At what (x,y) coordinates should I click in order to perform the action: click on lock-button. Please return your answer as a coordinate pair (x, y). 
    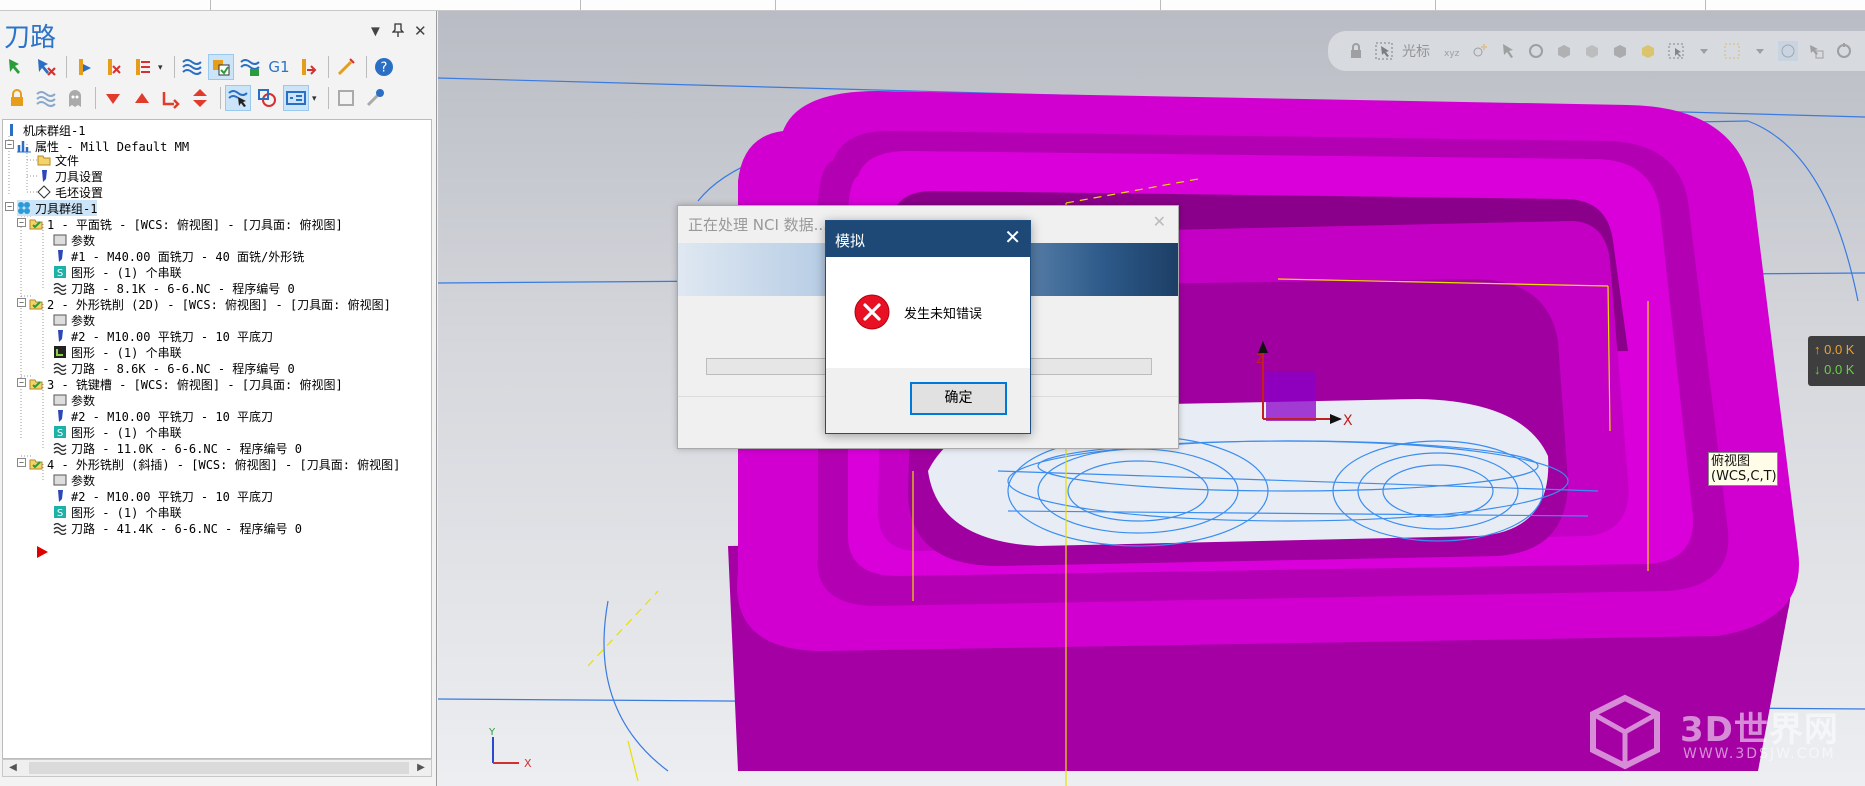
    Looking at the image, I should click on (17, 98).